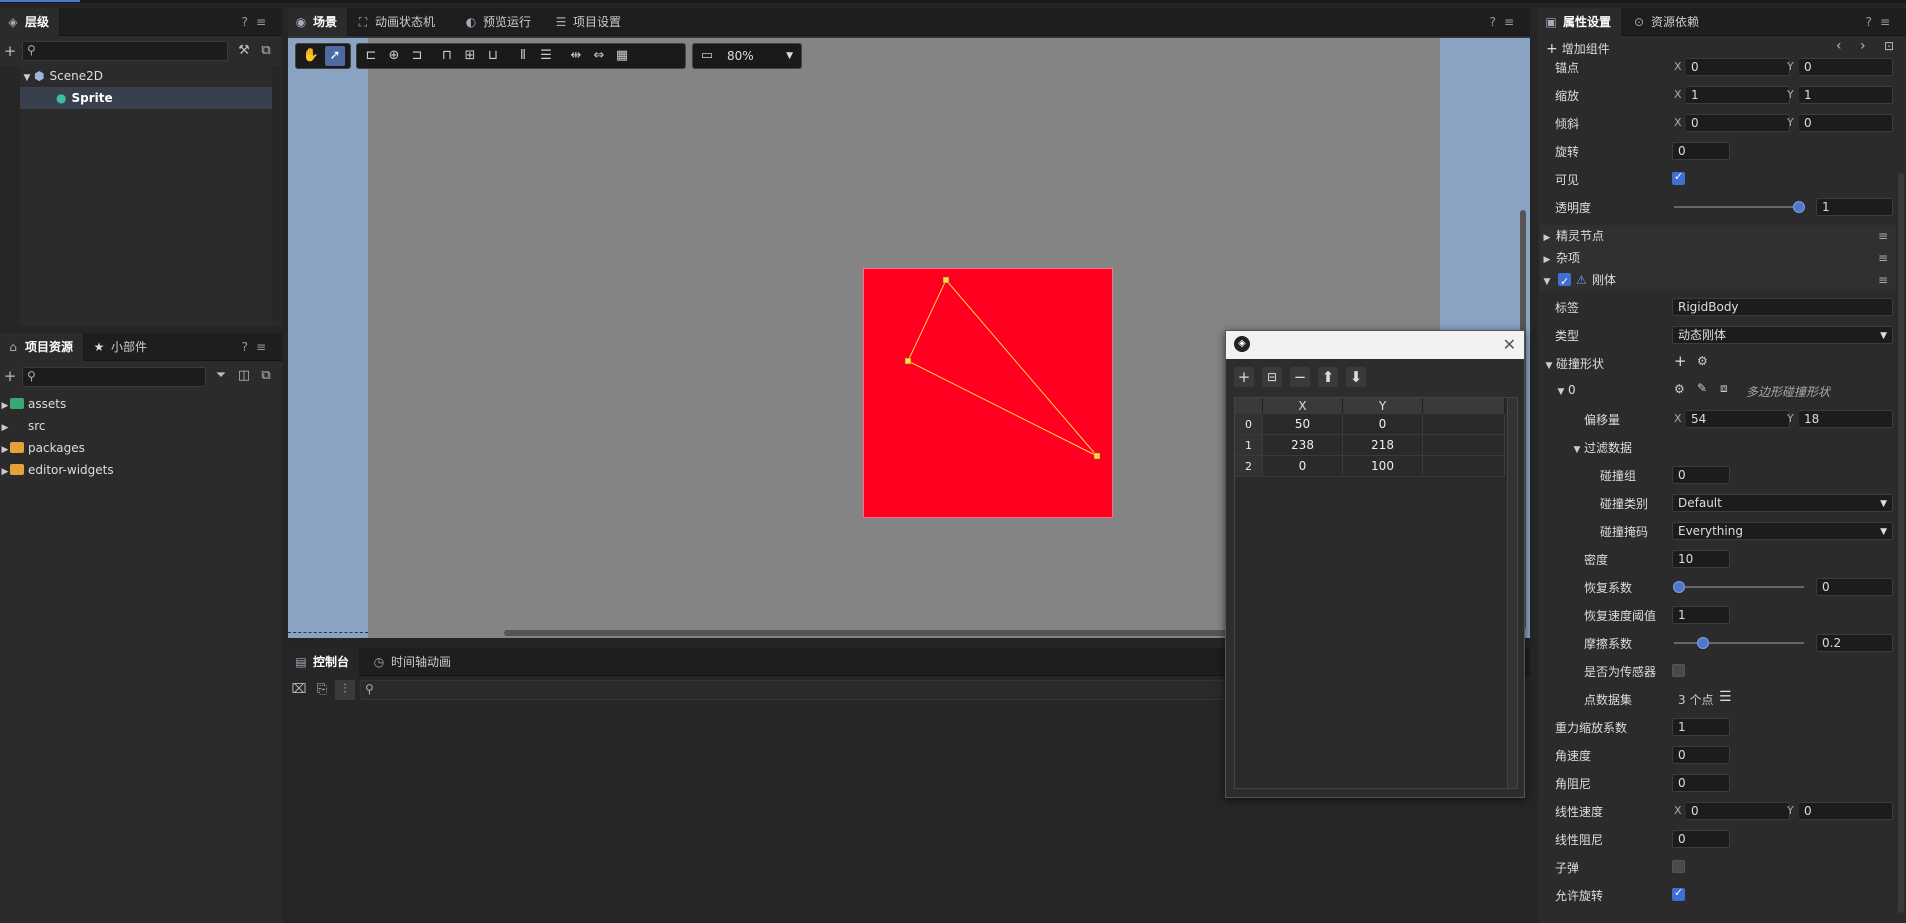 The image size is (1906, 923). Describe the element at coordinates (1702, 361) in the screenshot. I see `shape-settings-icon: ⚙` at that location.